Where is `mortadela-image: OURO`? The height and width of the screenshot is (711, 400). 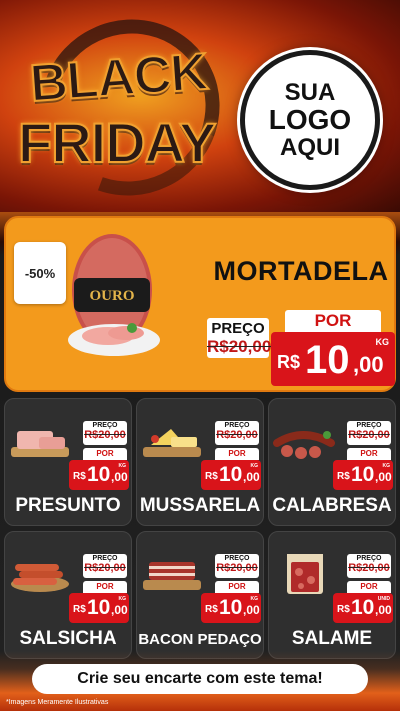
mortadela-image: OURO is located at coordinates (114, 295).